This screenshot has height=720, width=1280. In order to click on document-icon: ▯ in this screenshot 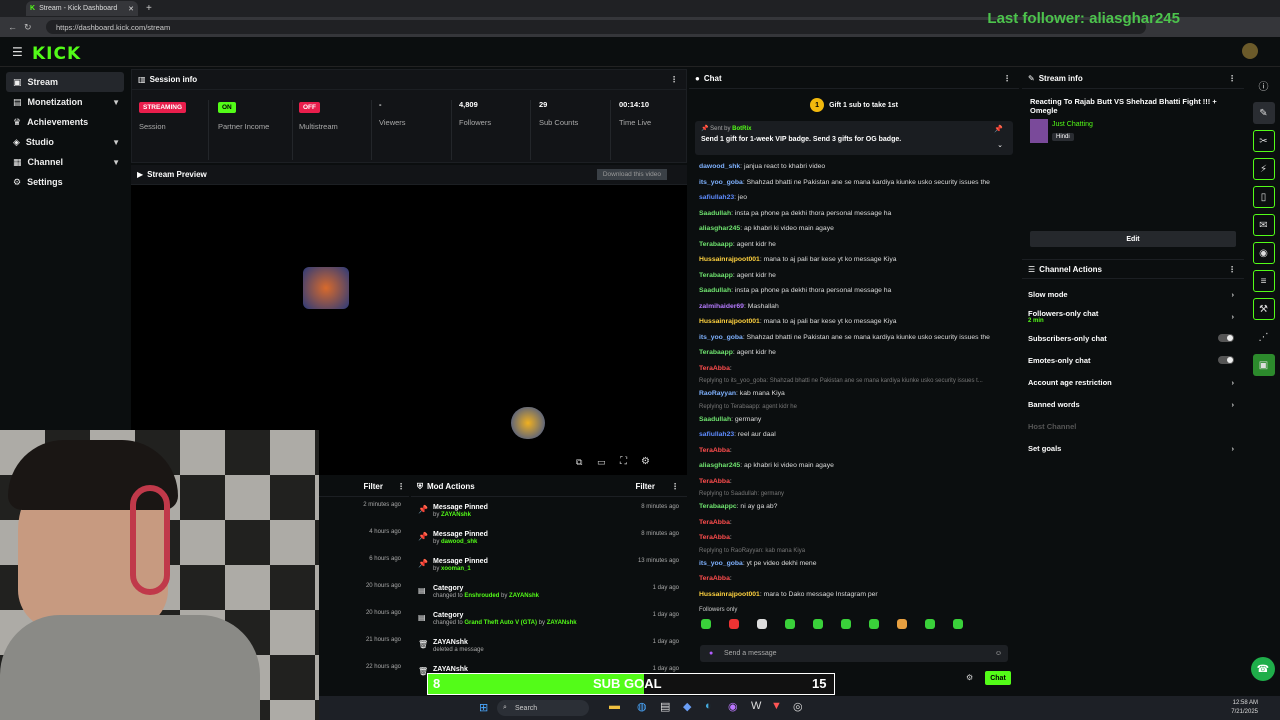, I will do `click(1263, 197)`.